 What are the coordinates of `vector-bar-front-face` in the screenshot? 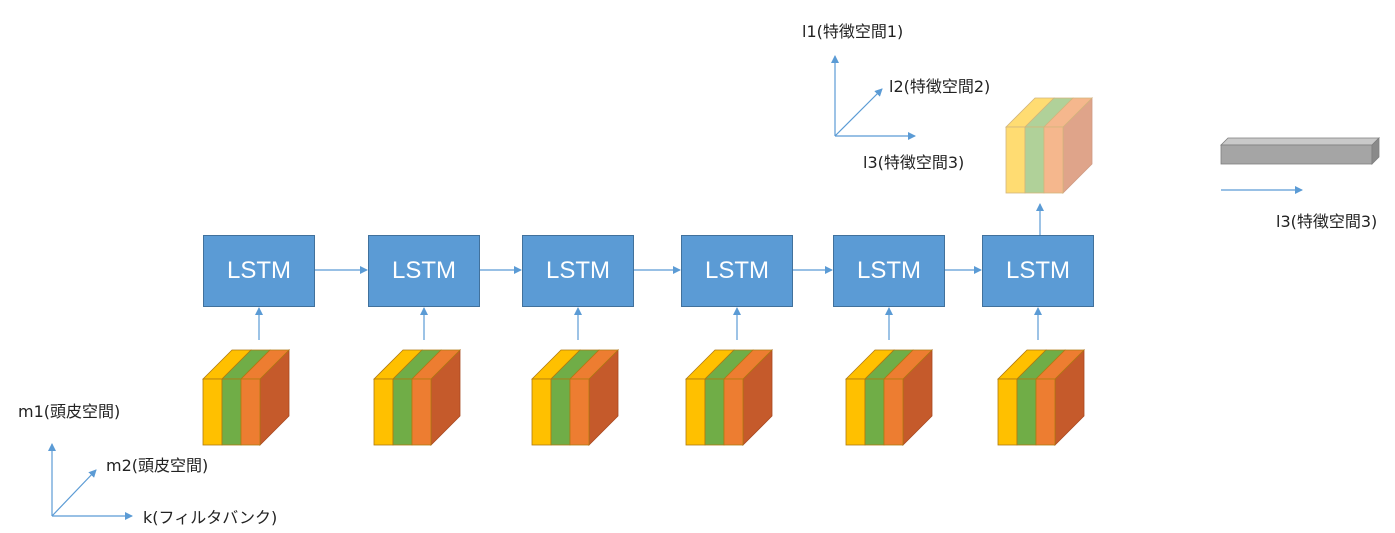 It's located at (1296, 154).